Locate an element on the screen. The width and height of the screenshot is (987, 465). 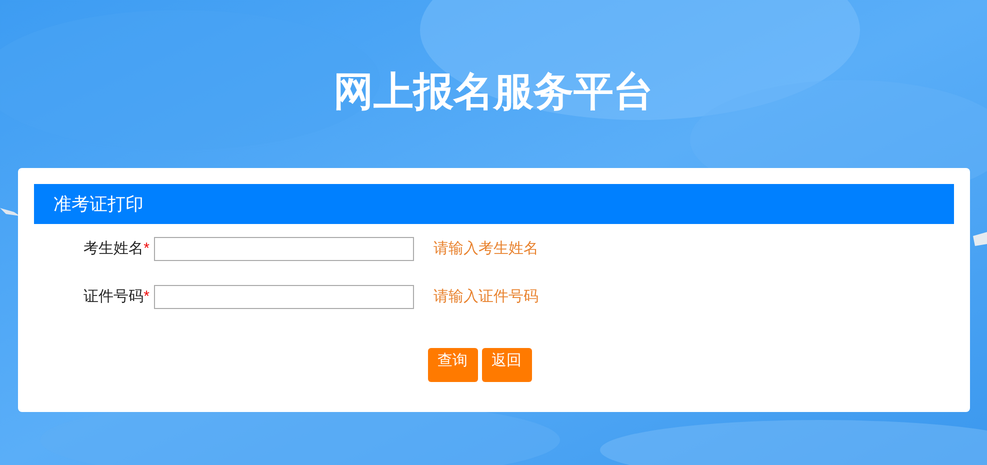
panel-title: 准考证打印 is located at coordinates (99, 204).